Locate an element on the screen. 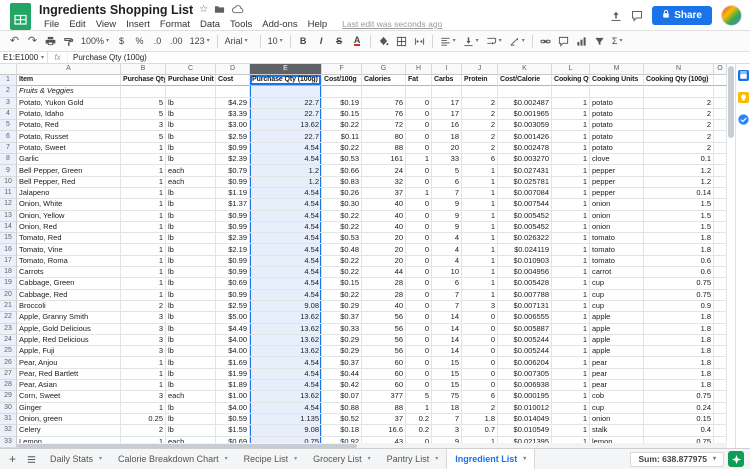 This screenshot has width=750, height=469. row-header-22: 22 is located at coordinates (8, 318).